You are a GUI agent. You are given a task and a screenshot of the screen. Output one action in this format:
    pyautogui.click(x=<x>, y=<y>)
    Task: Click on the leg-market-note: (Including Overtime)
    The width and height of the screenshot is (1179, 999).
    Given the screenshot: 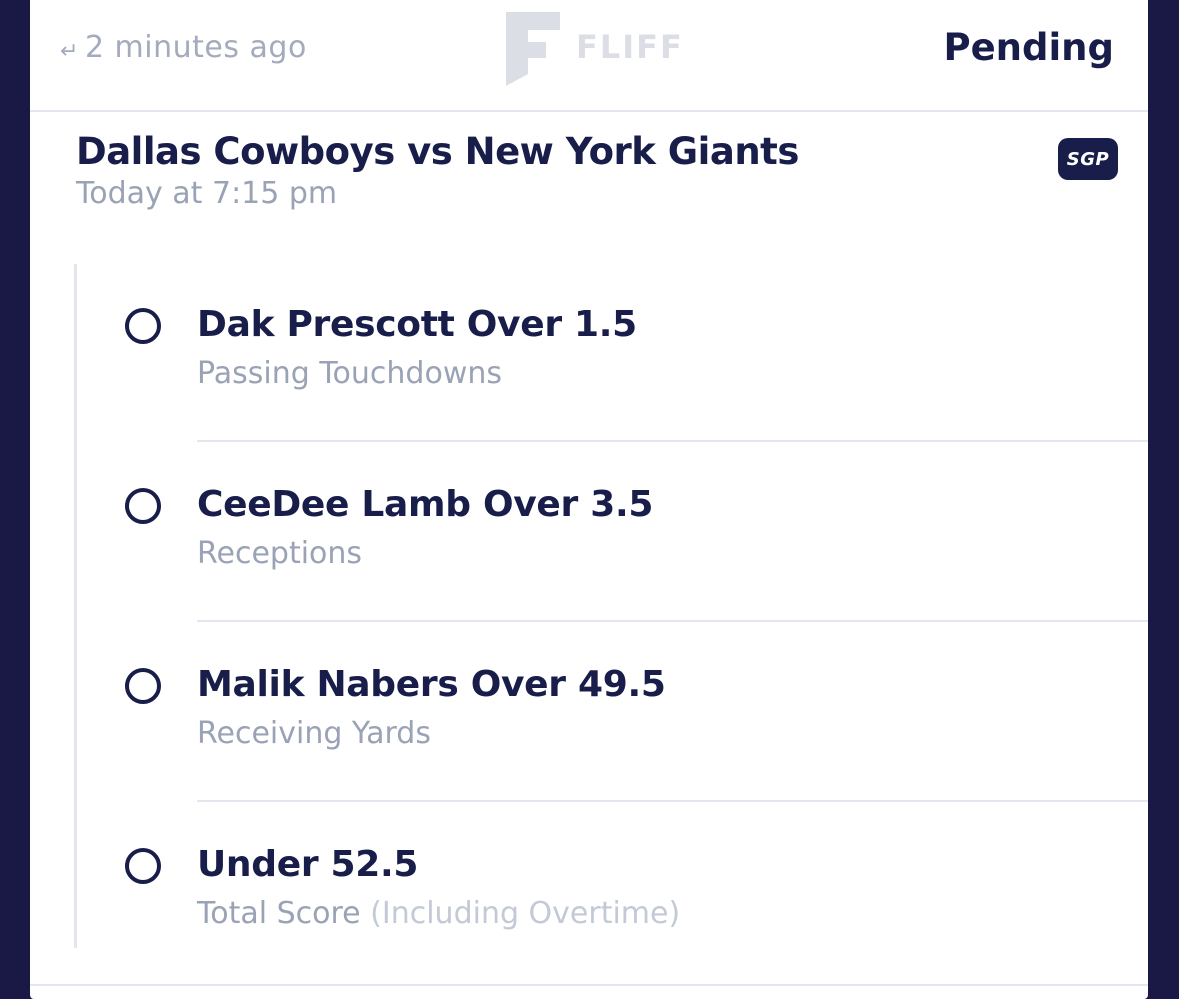 What is the action you would take?
    pyautogui.click(x=520, y=913)
    